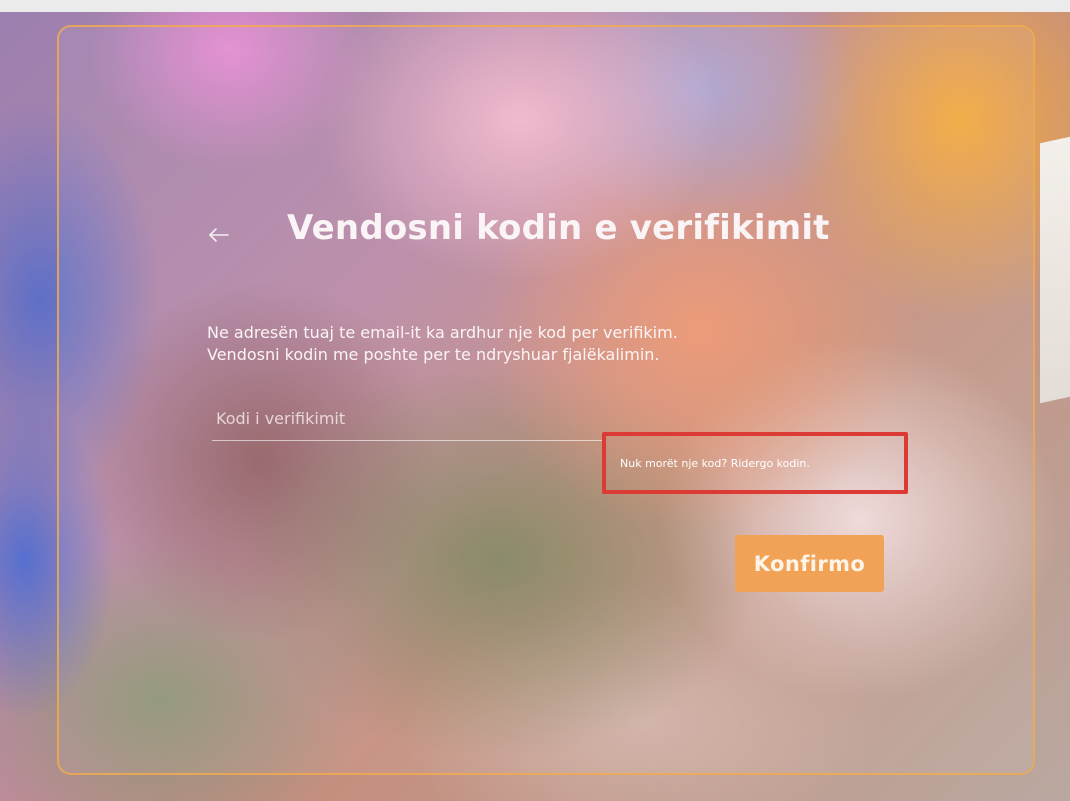 The width and height of the screenshot is (1070, 801). I want to click on arrow-left-icon, so click(219, 235).